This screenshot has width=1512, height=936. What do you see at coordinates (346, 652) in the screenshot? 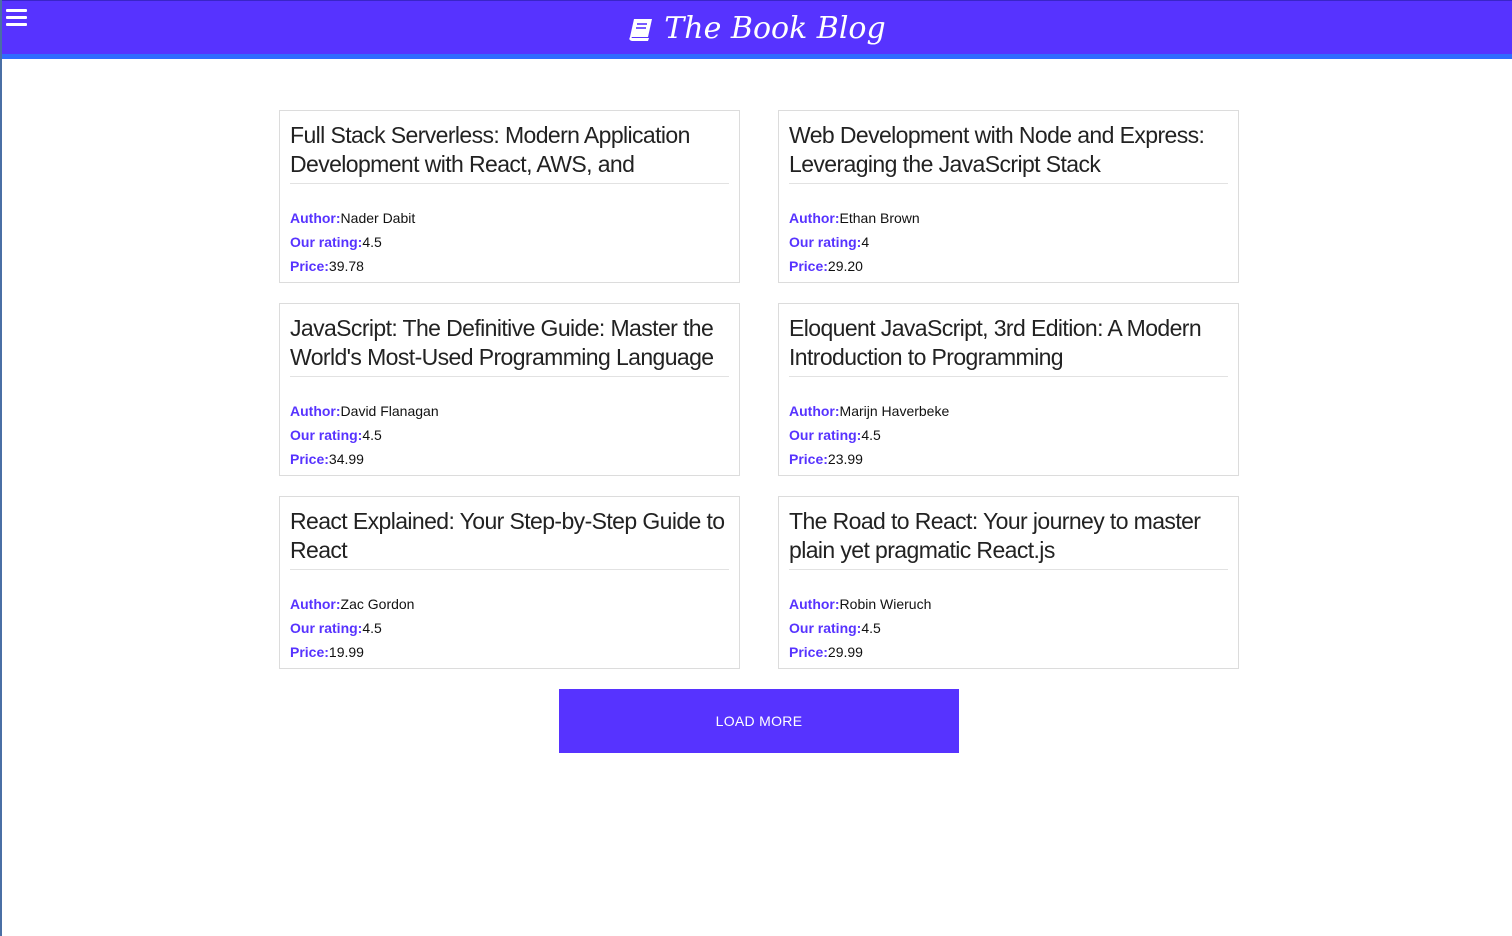
I see `price-value: 19.99` at bounding box center [346, 652].